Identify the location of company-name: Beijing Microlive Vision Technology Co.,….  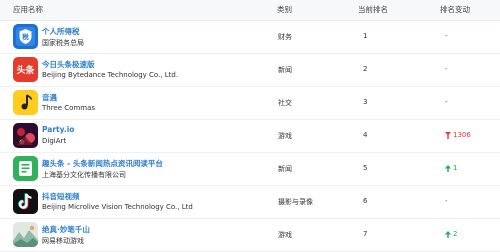
(117, 207).